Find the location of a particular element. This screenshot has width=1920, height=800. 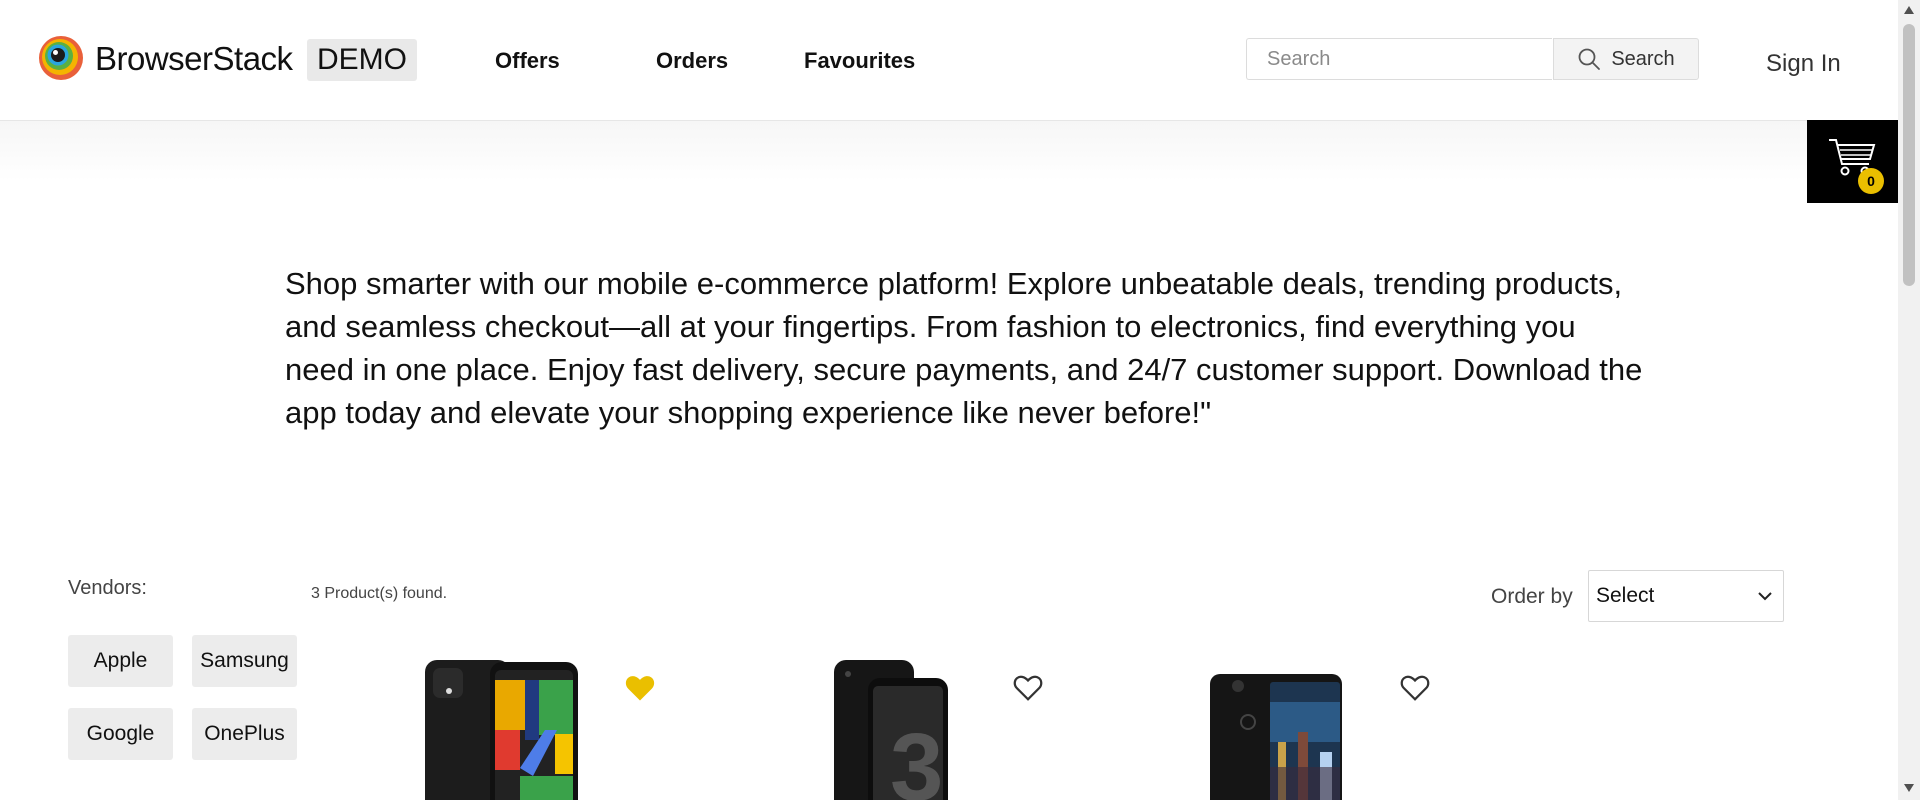

vendor-filter-oneplus: OnePlus is located at coordinates (244, 734).